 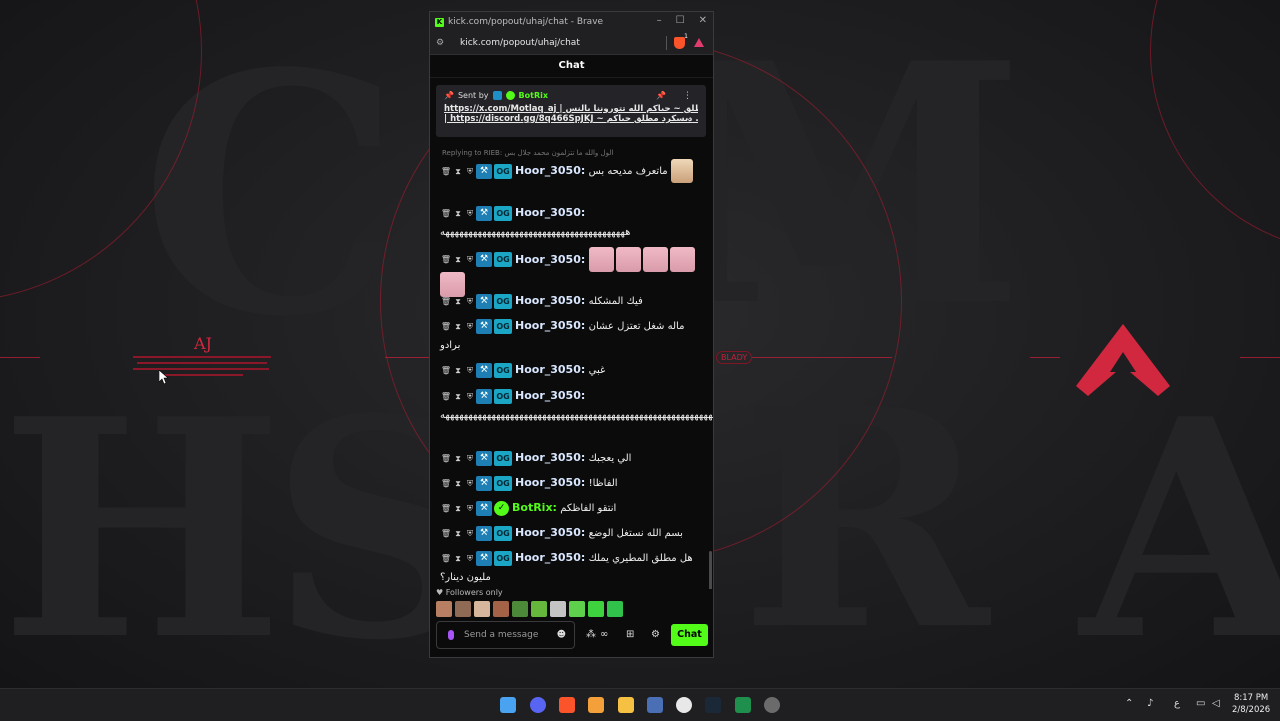 I want to click on chat-message: 🗑 ⧗ ⛨ ⚒ OG Hoor_3050: بسم الله نستغل الوضع, so click(x=571, y=533).